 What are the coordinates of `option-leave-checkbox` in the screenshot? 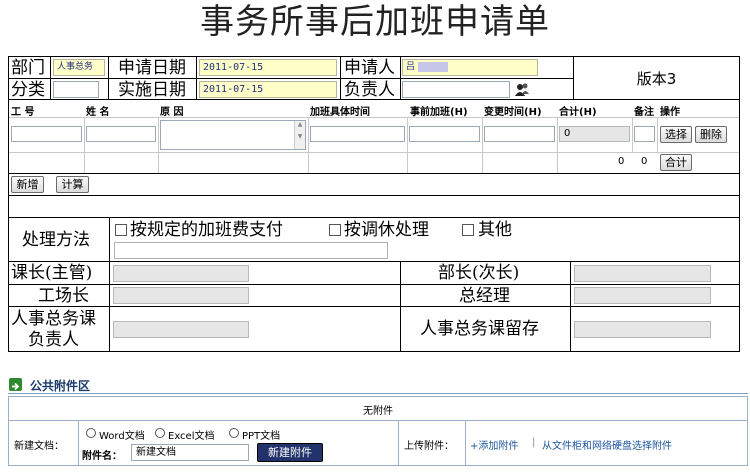 It's located at (335, 230).